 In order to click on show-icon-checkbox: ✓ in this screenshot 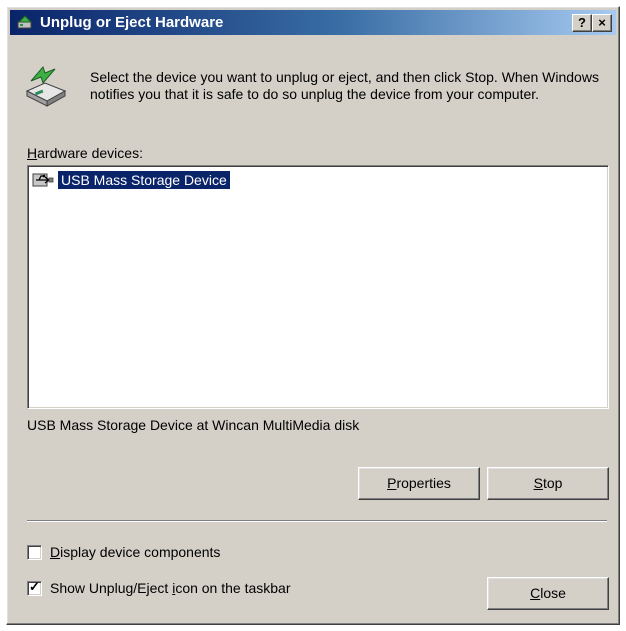, I will do `click(34, 587)`.